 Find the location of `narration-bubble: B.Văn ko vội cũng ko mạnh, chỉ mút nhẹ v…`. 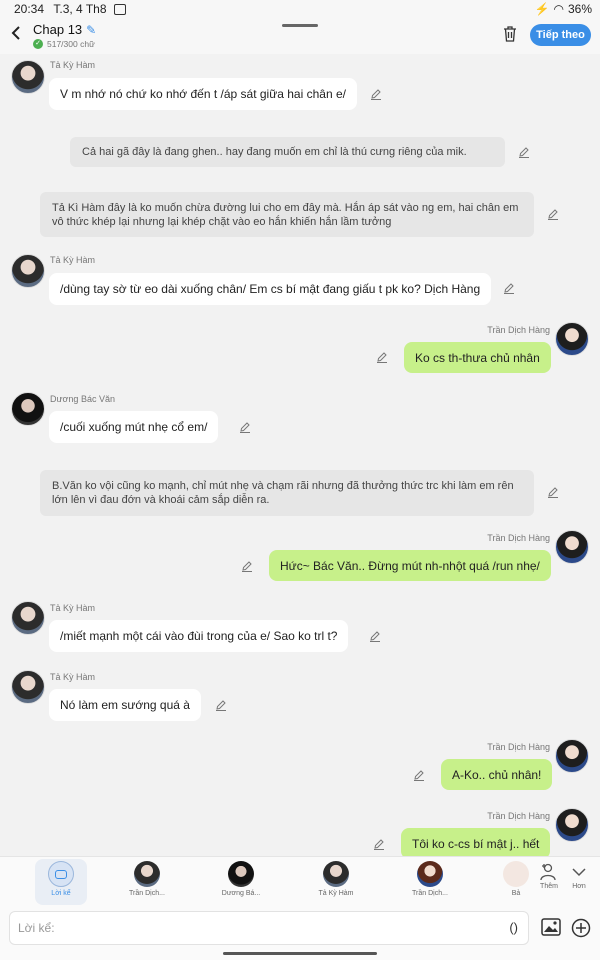

narration-bubble: B.Văn ko vội cũng ko mạnh, chỉ mút nhẹ v… is located at coordinates (287, 493).